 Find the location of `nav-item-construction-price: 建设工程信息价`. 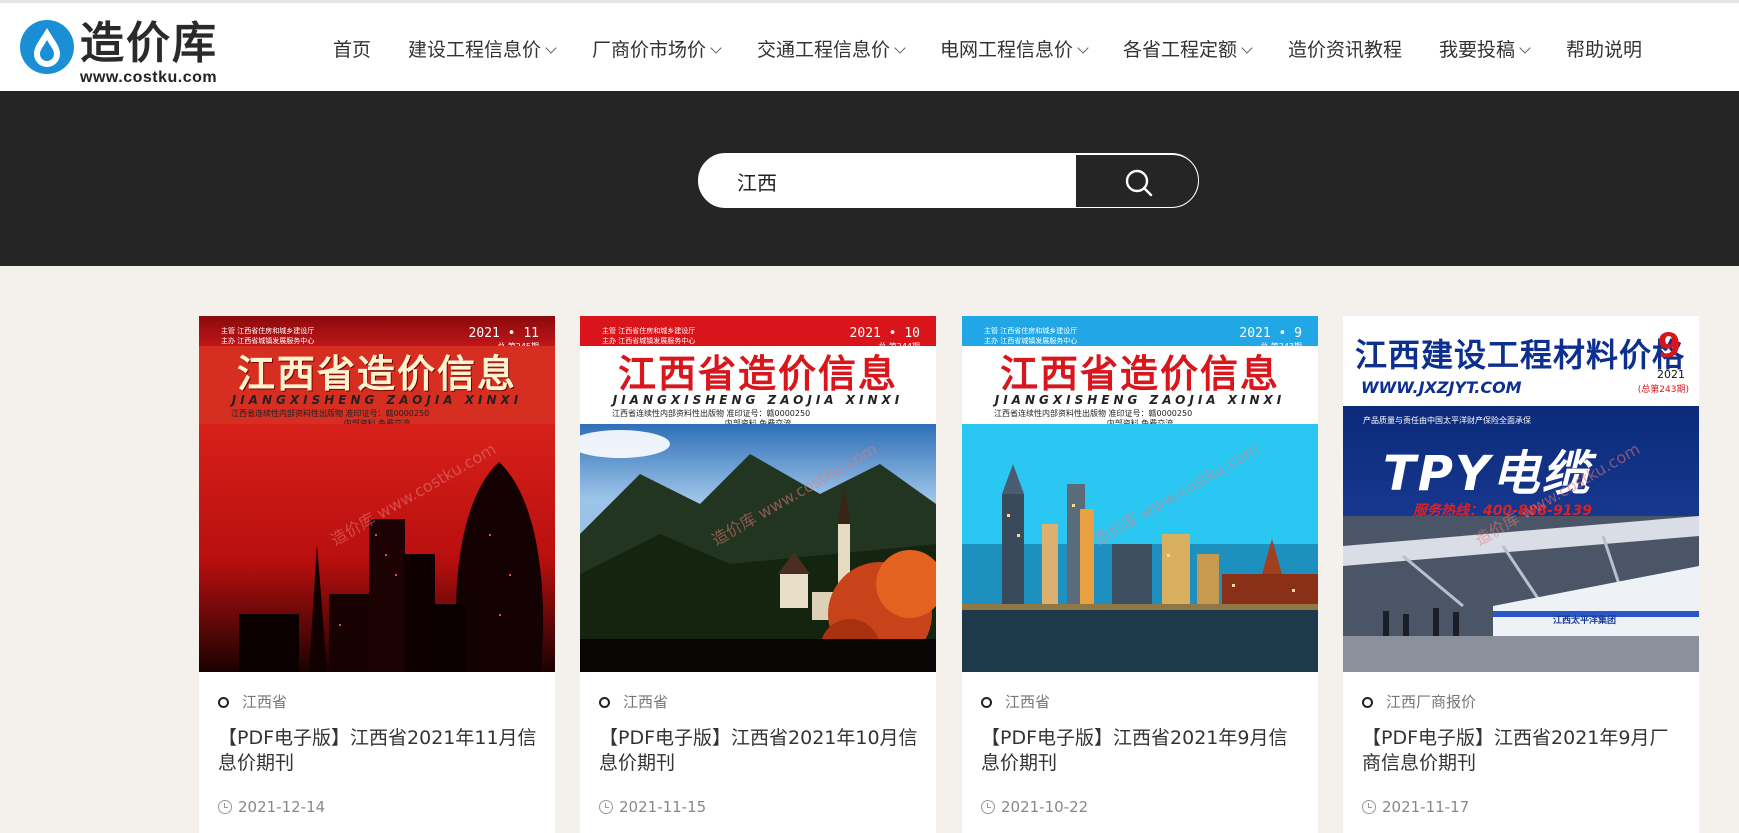

nav-item-construction-price: 建设工程信息价 is located at coordinates (482, 50).